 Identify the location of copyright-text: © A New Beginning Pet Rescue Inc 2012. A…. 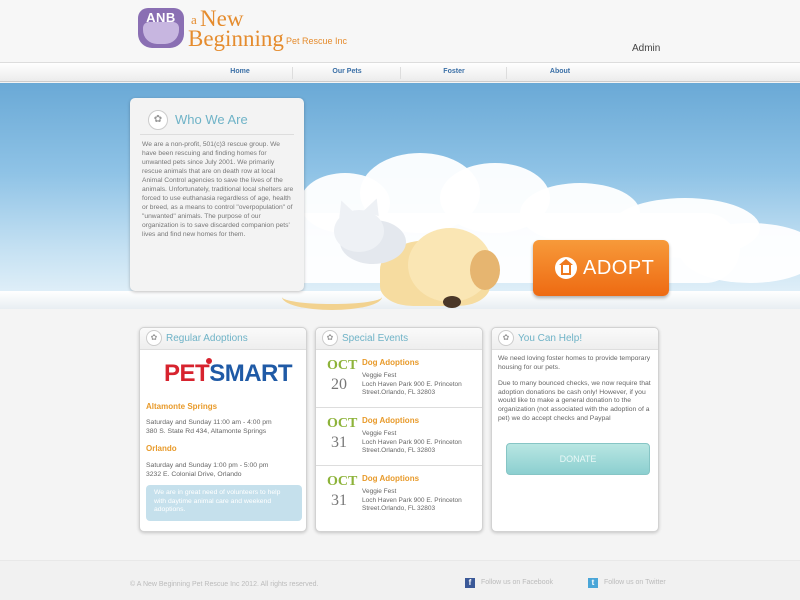
(224, 584).